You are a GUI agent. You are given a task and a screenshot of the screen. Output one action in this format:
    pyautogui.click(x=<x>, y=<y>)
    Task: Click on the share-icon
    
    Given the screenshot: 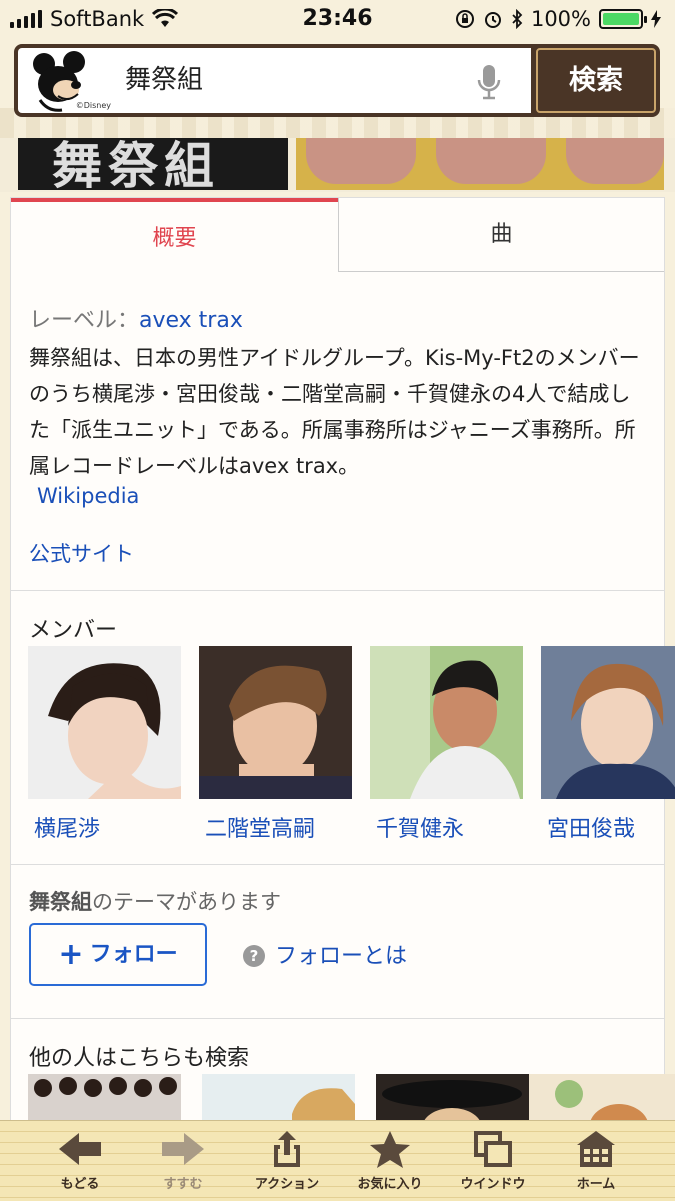 What is the action you would take?
    pyautogui.click(x=287, y=1149)
    